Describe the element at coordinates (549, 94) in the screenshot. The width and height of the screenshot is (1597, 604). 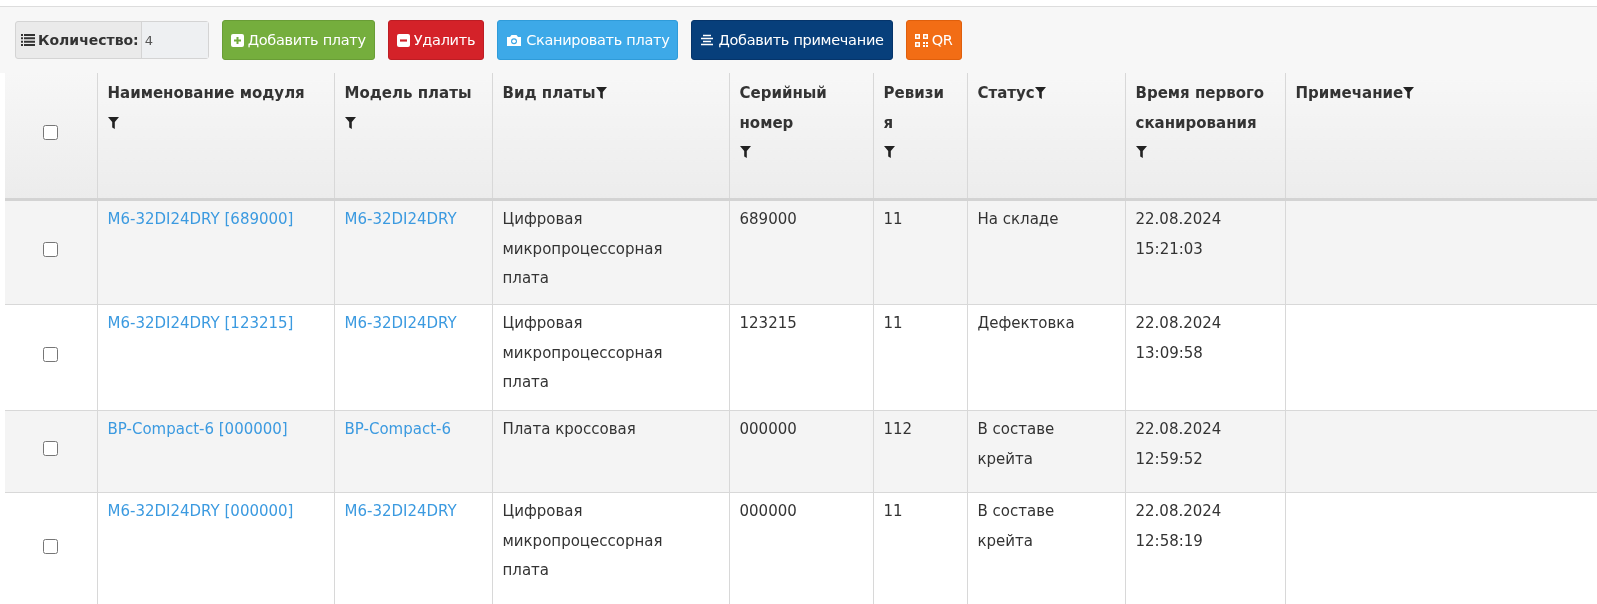
I see `column-header: Вид платы` at that location.